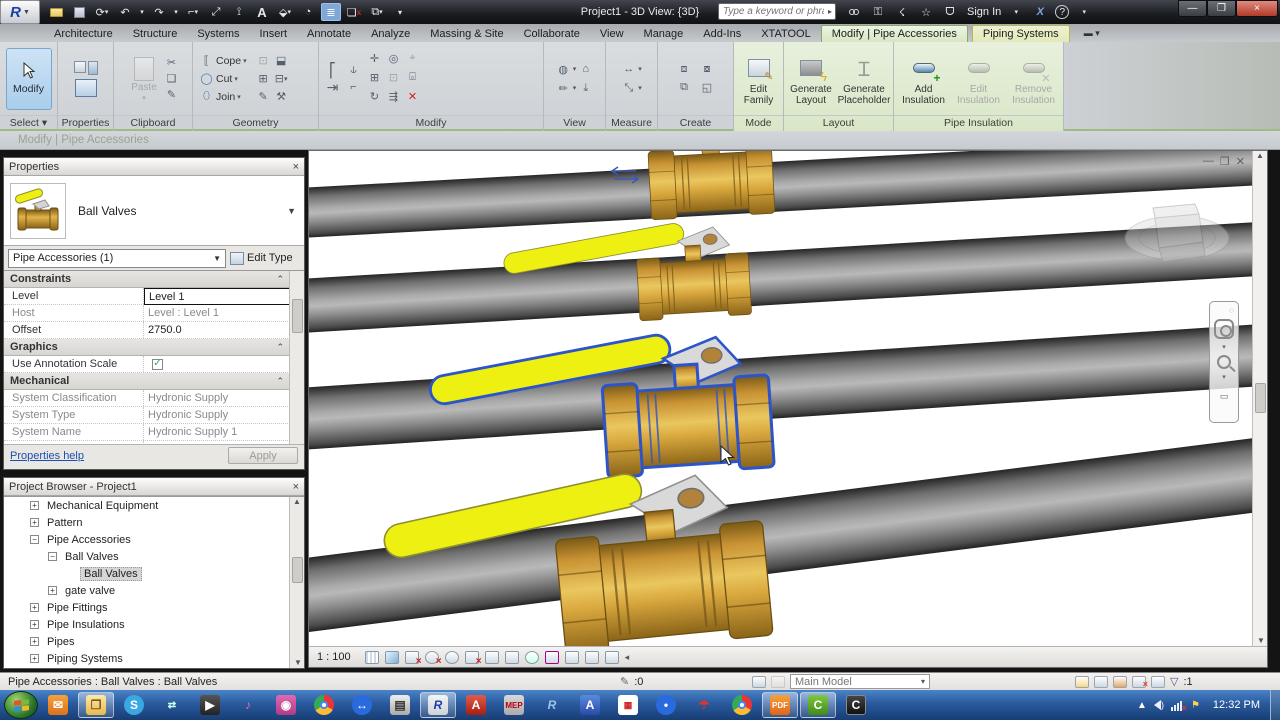 This screenshot has height=720, width=1280. Describe the element at coordinates (1231, 310) in the screenshot. I see `navbar-close-icon: ◌` at that location.